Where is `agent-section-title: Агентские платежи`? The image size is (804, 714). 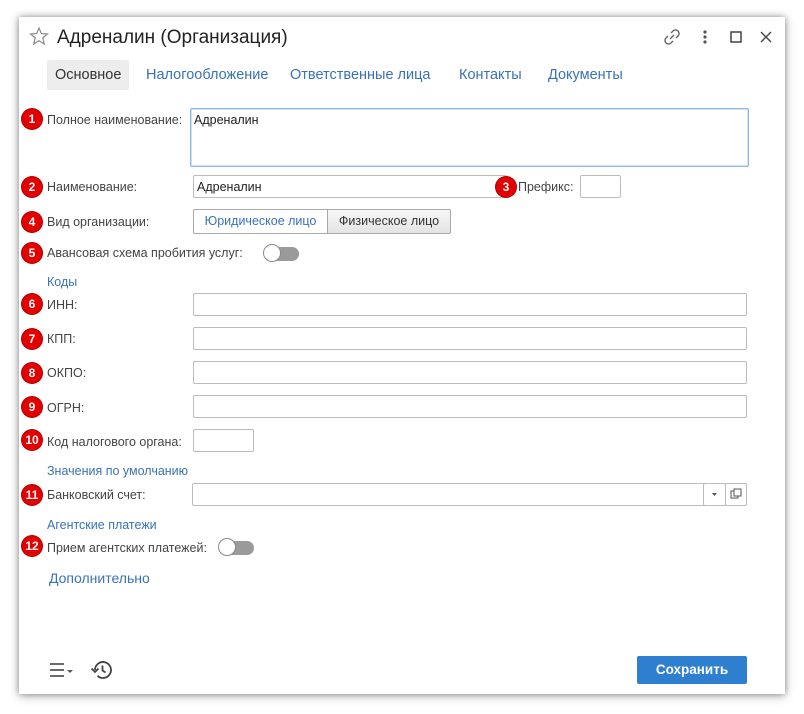
agent-section-title: Агентские платежи is located at coordinates (102, 525).